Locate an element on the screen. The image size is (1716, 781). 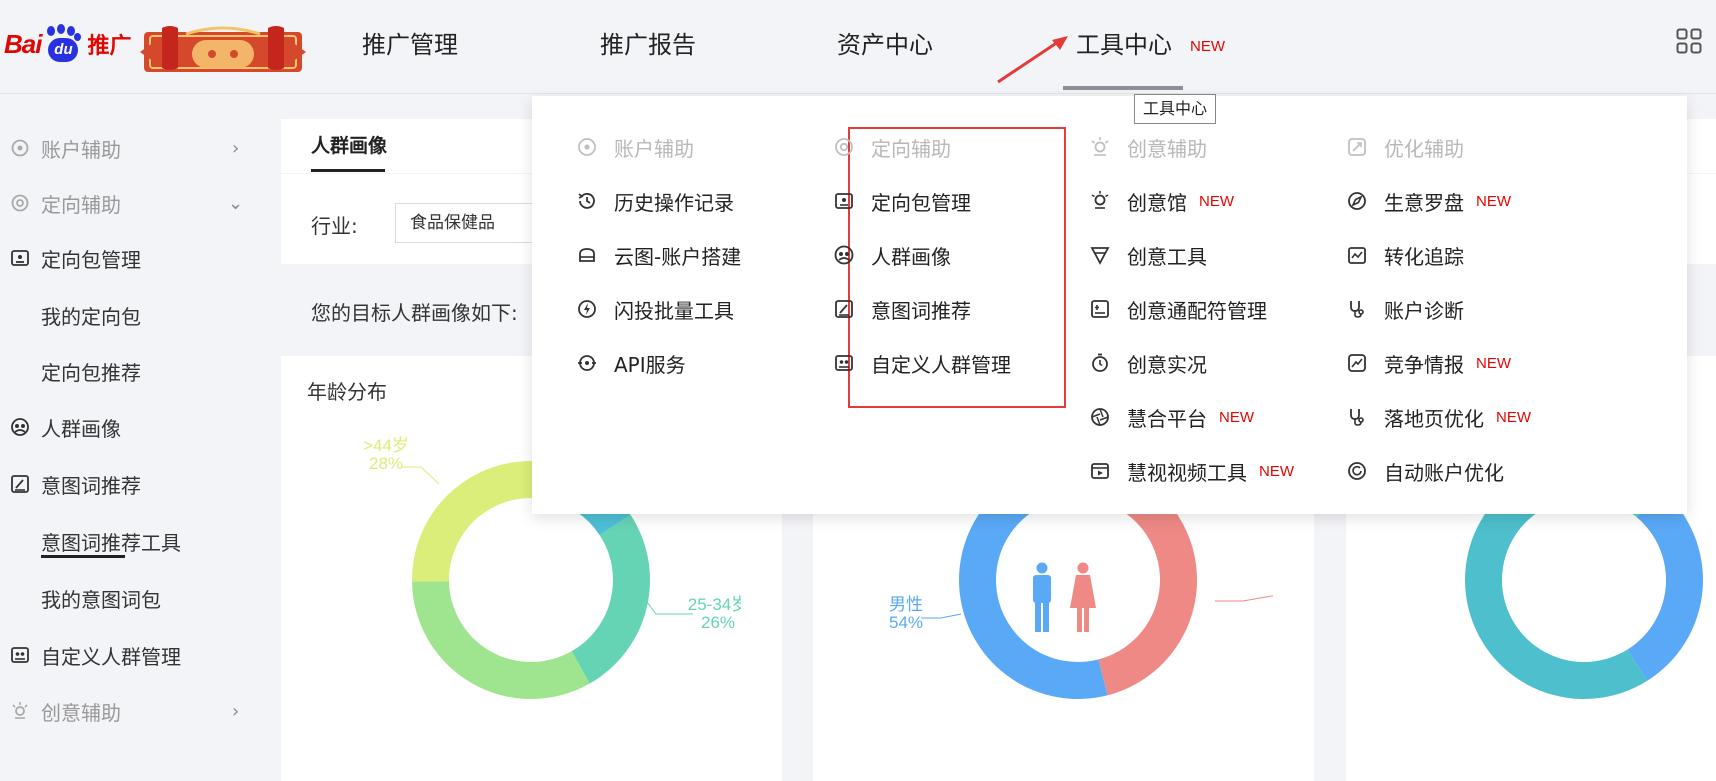
dropdown-header-label: 优化辅助 is located at coordinates (1424, 148).